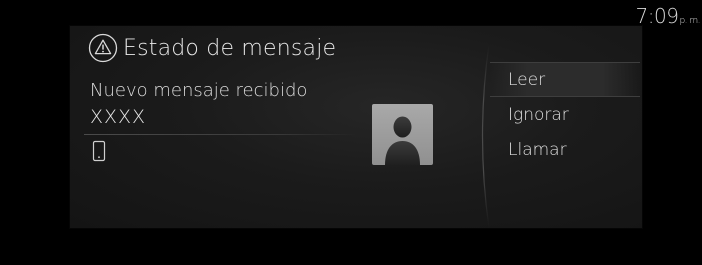  I want to click on status-clock: 7:09p. m., so click(668, 16).